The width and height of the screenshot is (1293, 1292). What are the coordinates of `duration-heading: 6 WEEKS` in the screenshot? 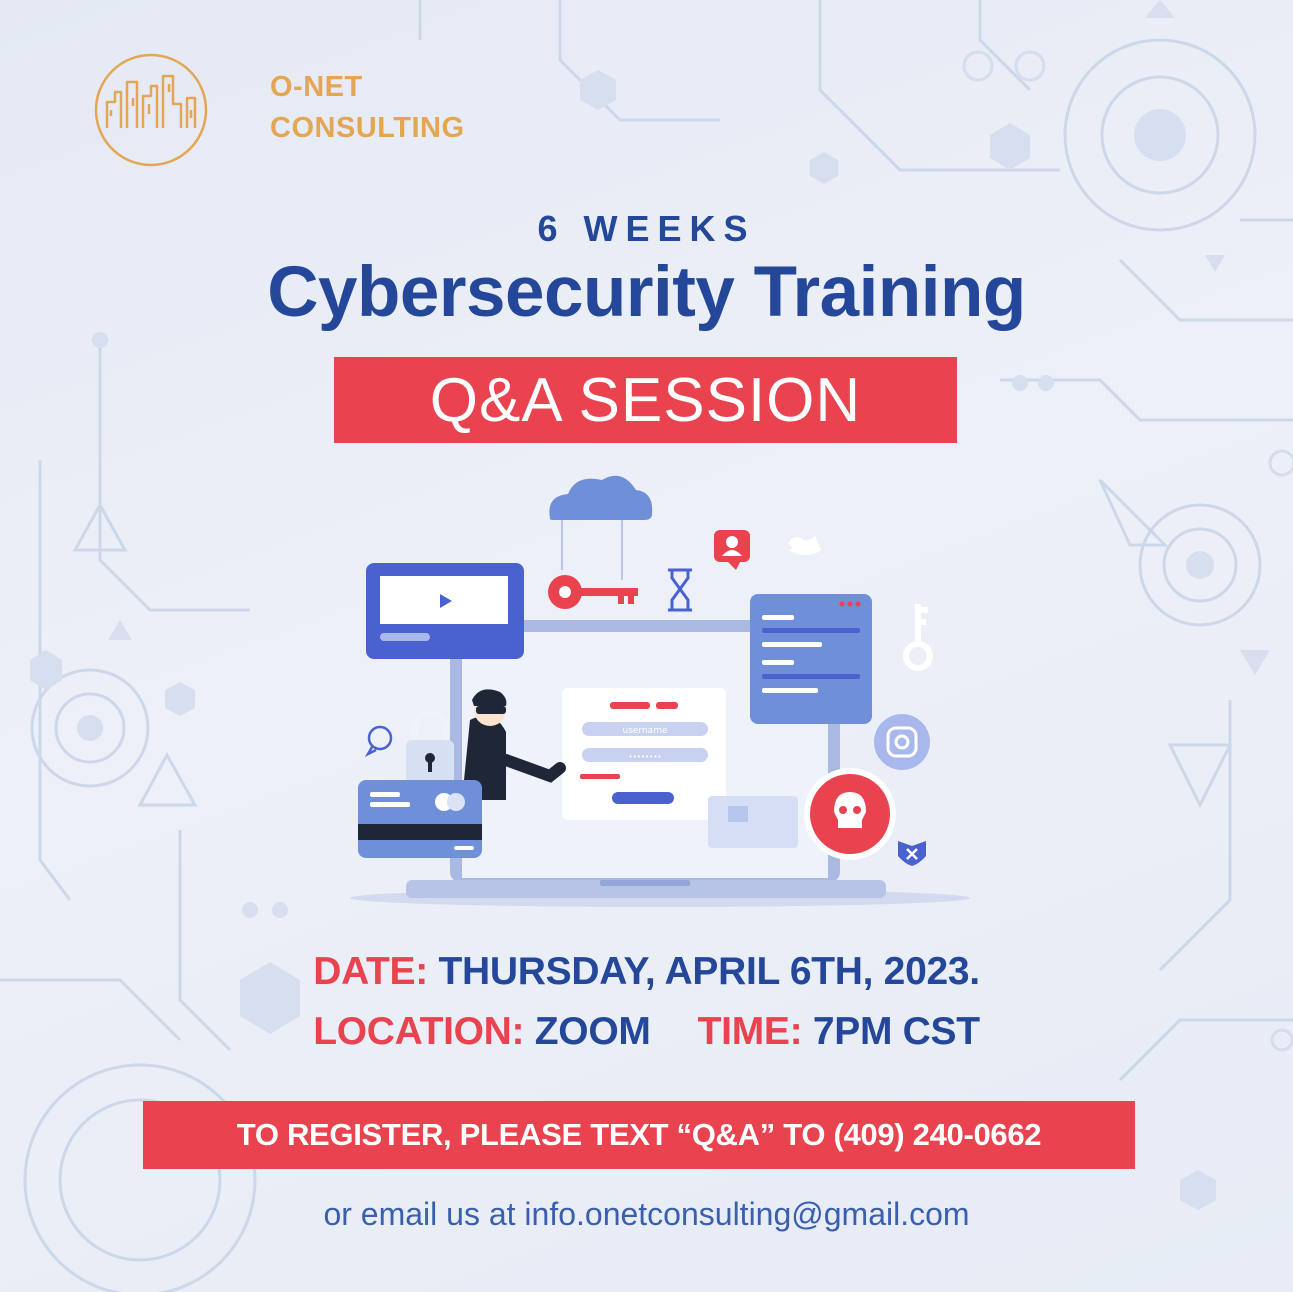 It's located at (646, 228).